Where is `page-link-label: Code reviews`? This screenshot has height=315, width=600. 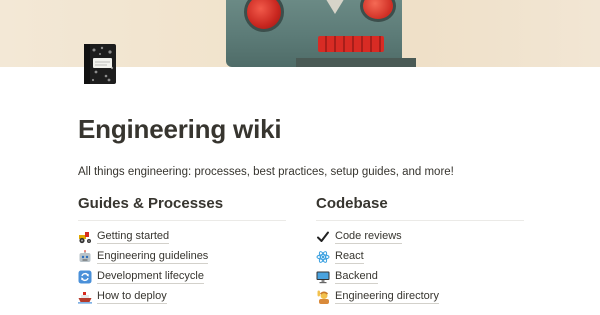
page-link-label: Code reviews is located at coordinates (368, 237).